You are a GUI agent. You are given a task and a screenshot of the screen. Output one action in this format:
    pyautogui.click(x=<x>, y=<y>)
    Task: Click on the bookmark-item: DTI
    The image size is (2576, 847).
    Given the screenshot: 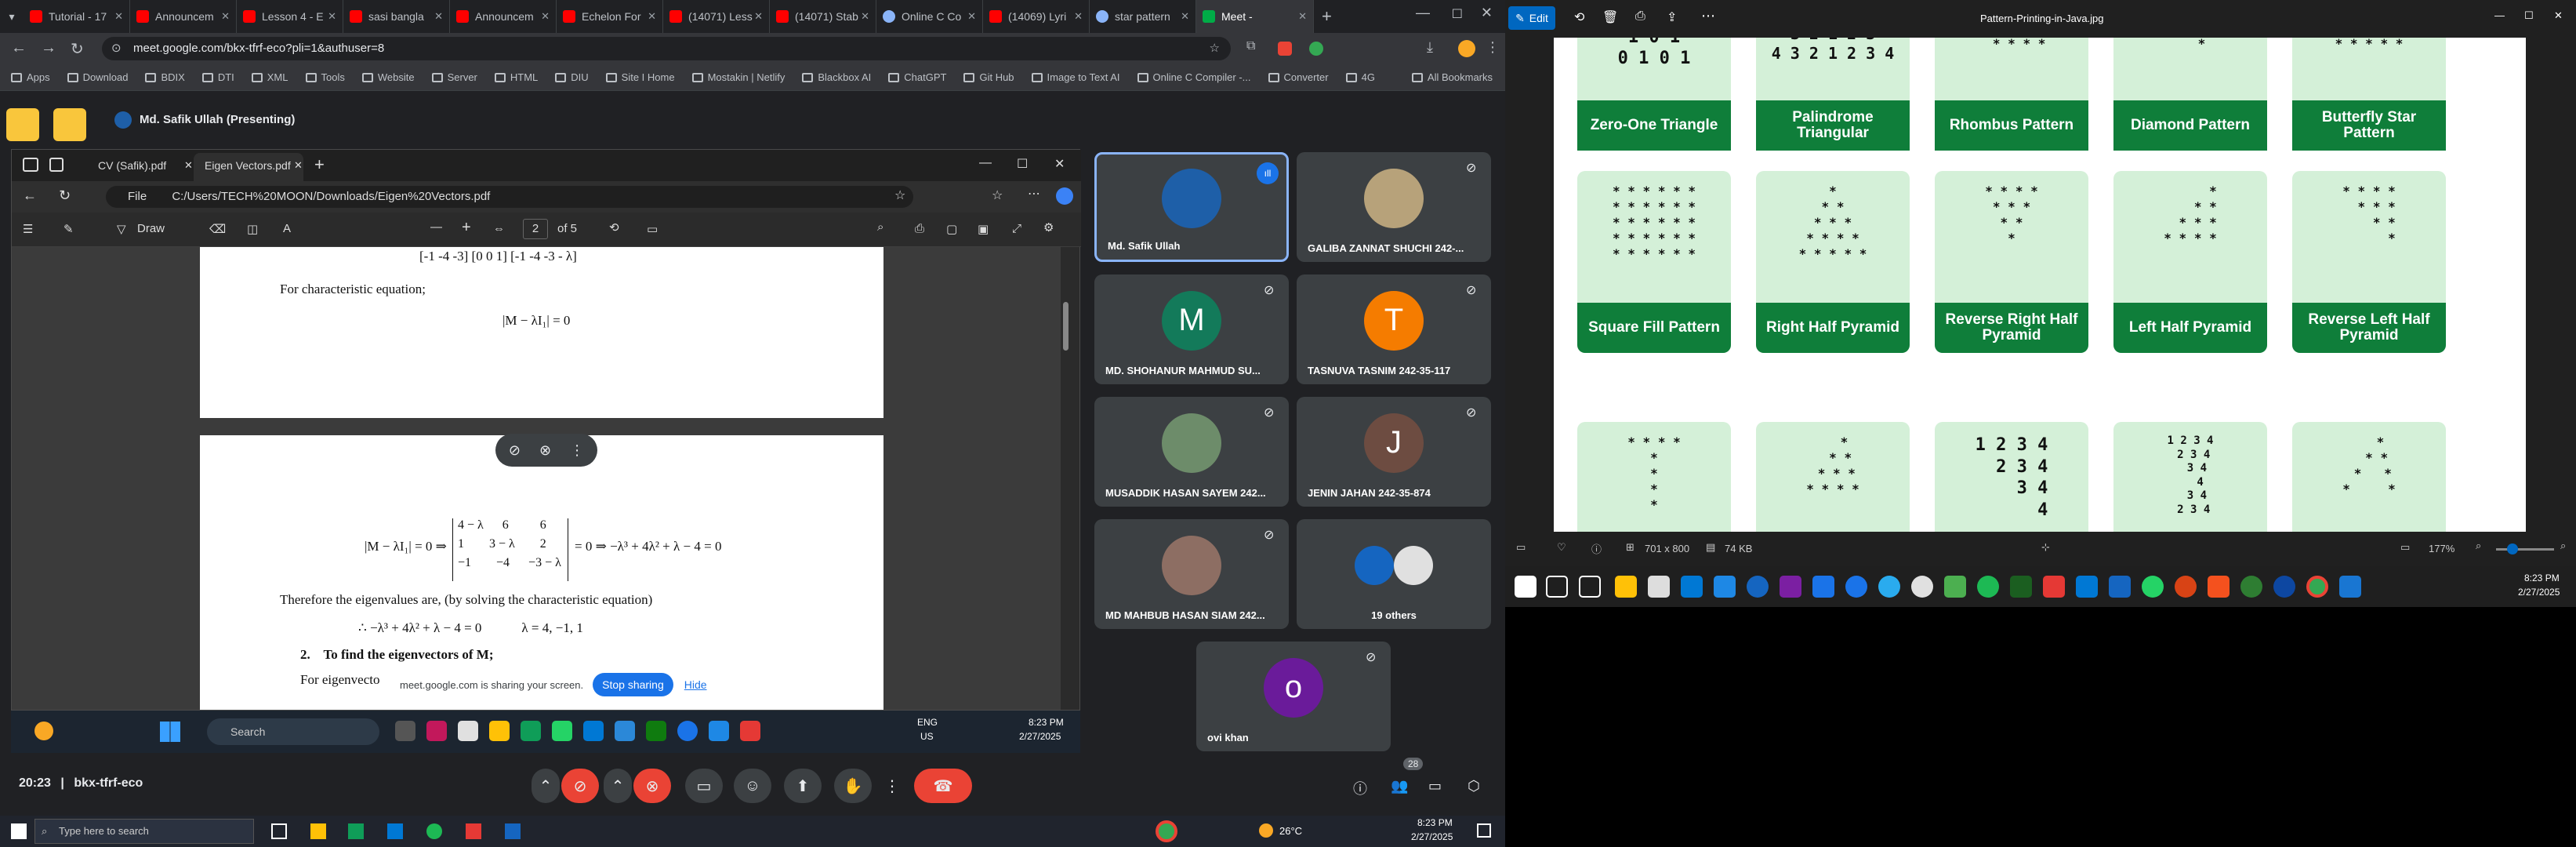 What is the action you would take?
    pyautogui.click(x=218, y=77)
    